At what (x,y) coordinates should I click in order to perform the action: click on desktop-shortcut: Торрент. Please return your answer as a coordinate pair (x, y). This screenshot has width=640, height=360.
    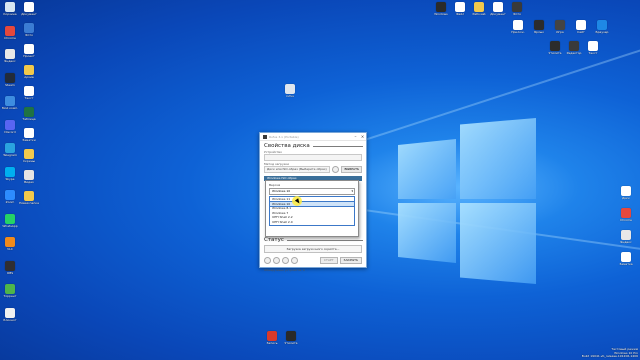
    Looking at the image, I should click on (11, 291).